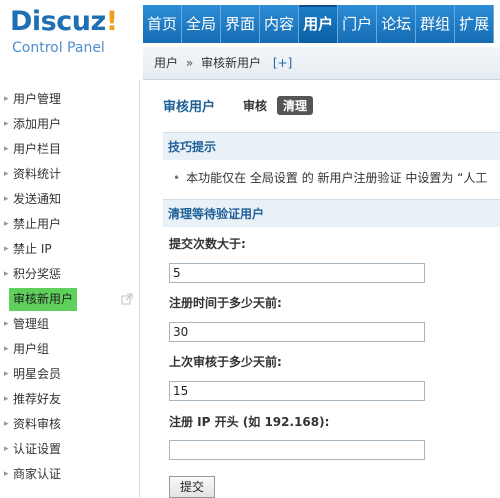  I want to click on page-title: 审核用户, so click(189, 107).